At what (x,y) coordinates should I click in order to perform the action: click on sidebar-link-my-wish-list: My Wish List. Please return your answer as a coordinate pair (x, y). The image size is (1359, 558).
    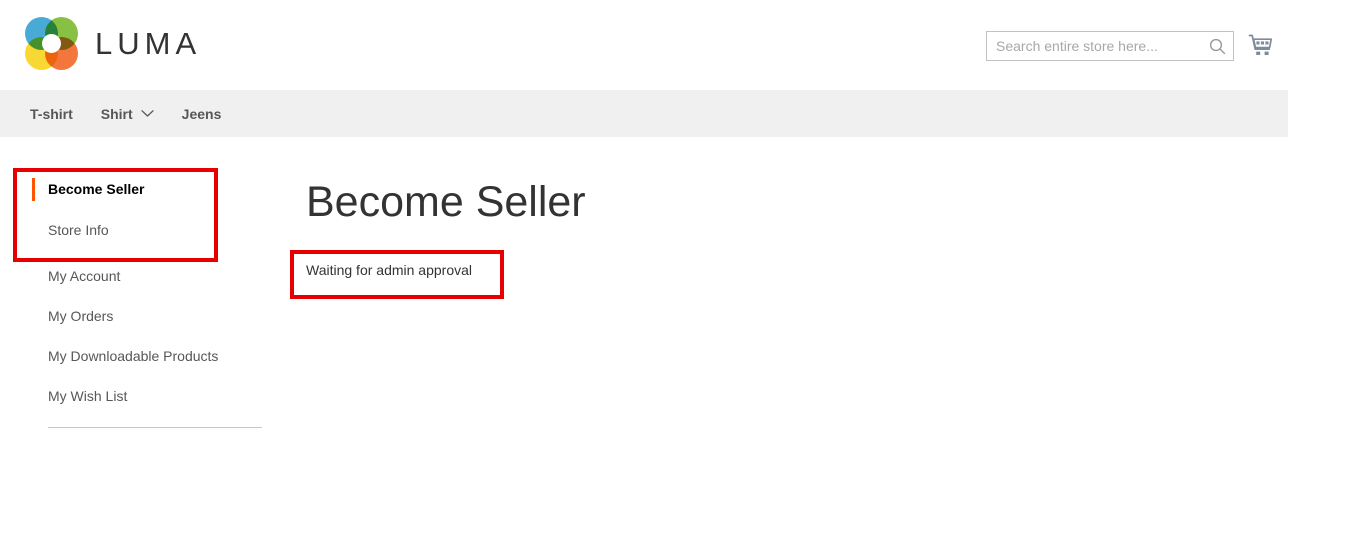
    Looking at the image, I should click on (87, 396).